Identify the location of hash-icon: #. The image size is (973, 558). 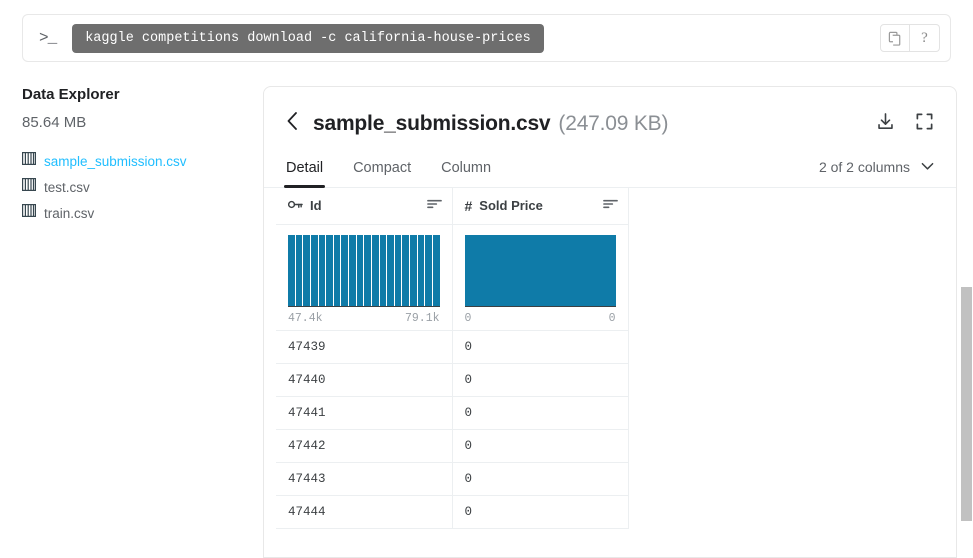
(468, 205).